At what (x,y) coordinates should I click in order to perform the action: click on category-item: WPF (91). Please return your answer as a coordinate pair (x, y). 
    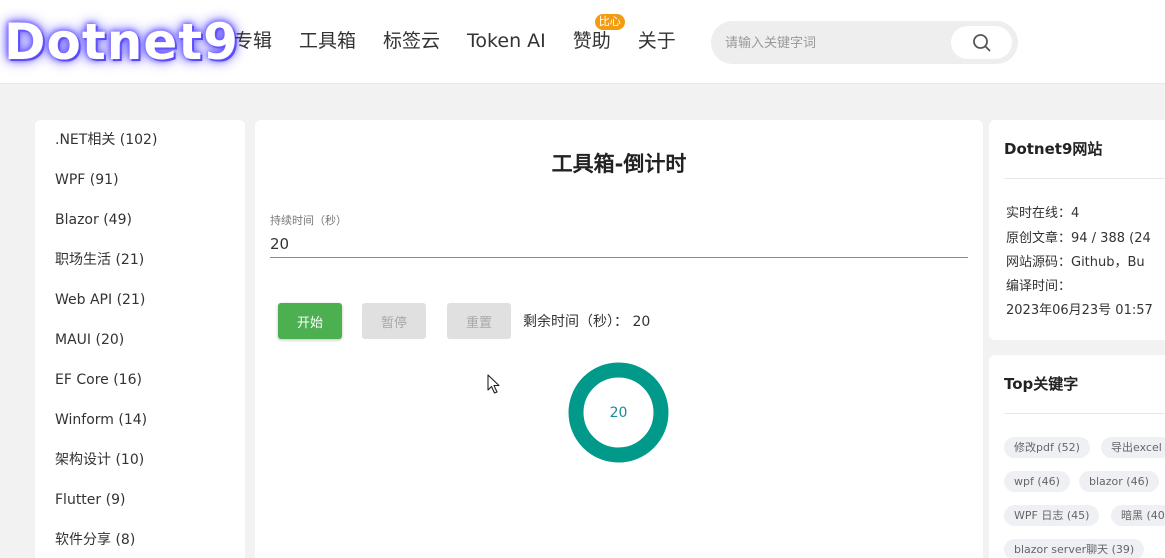
    Looking at the image, I should click on (87, 180).